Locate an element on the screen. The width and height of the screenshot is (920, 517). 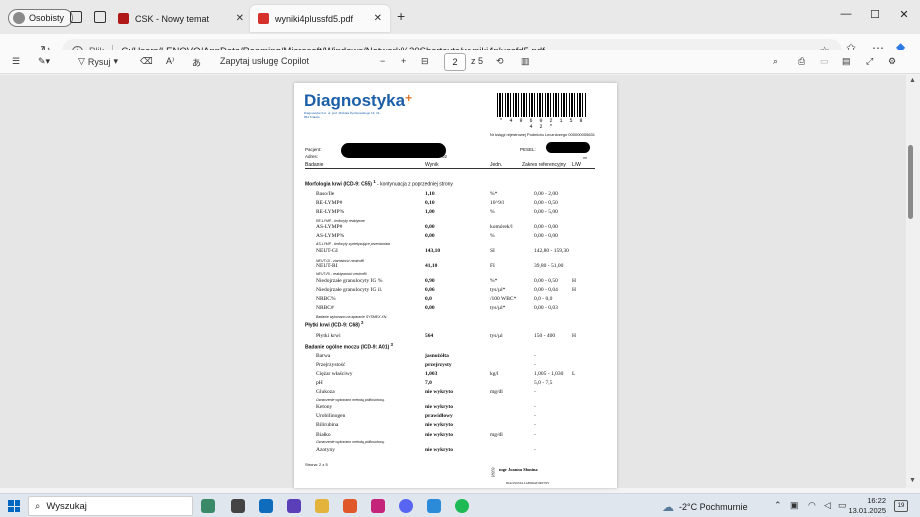
unit: mg/dl is located at coordinates (496, 392).